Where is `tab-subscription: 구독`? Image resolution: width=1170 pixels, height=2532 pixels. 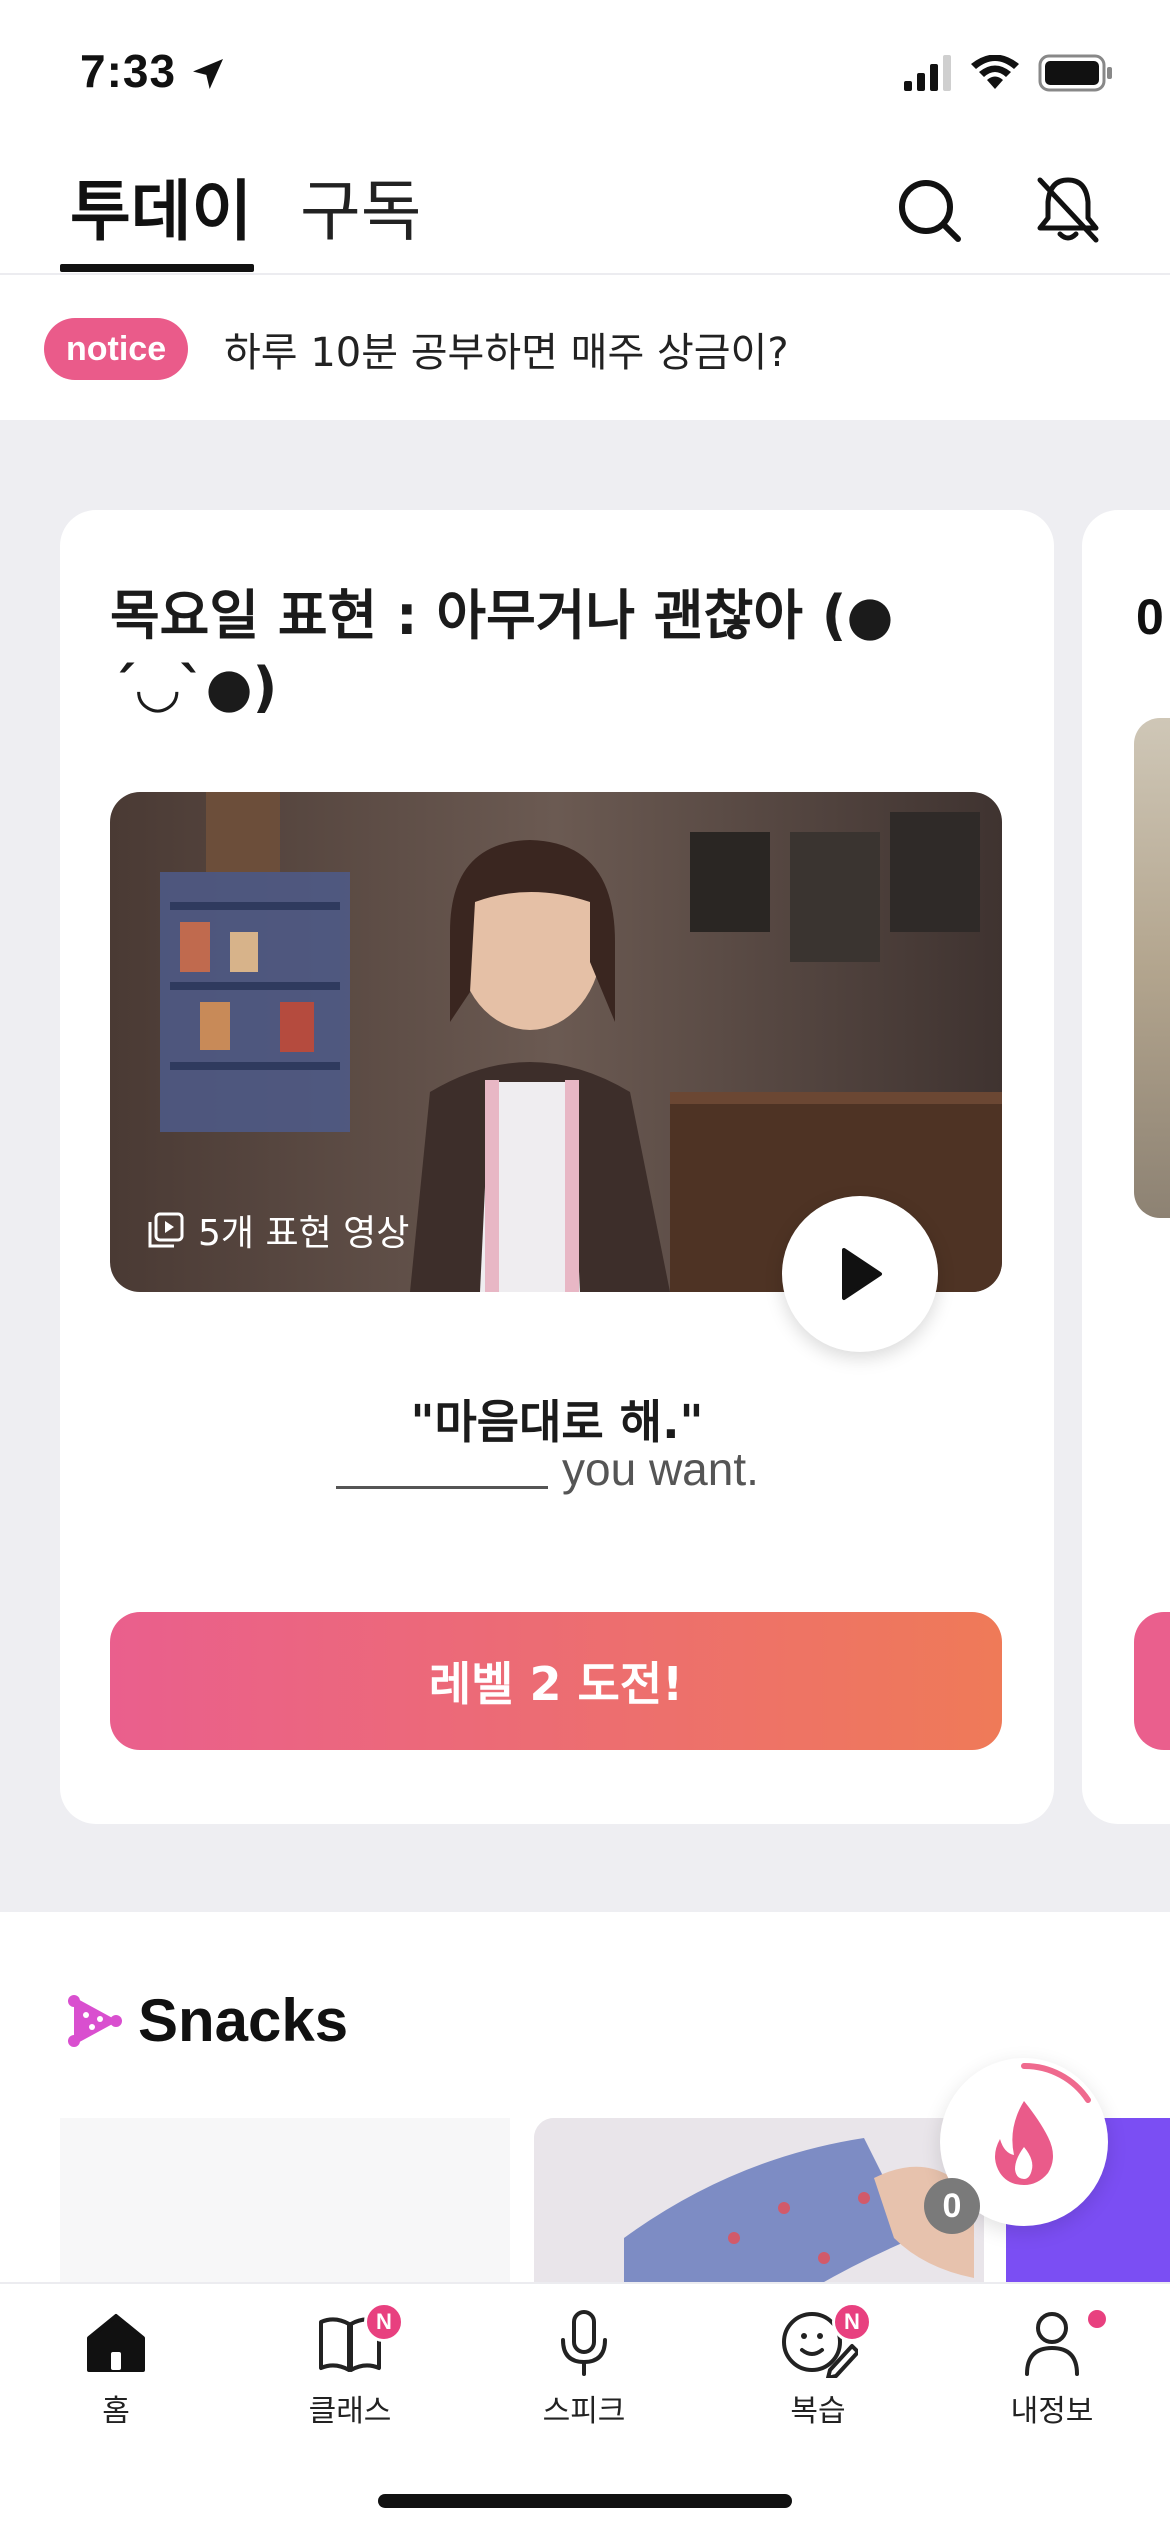 tab-subscription: 구독 is located at coordinates (360, 206).